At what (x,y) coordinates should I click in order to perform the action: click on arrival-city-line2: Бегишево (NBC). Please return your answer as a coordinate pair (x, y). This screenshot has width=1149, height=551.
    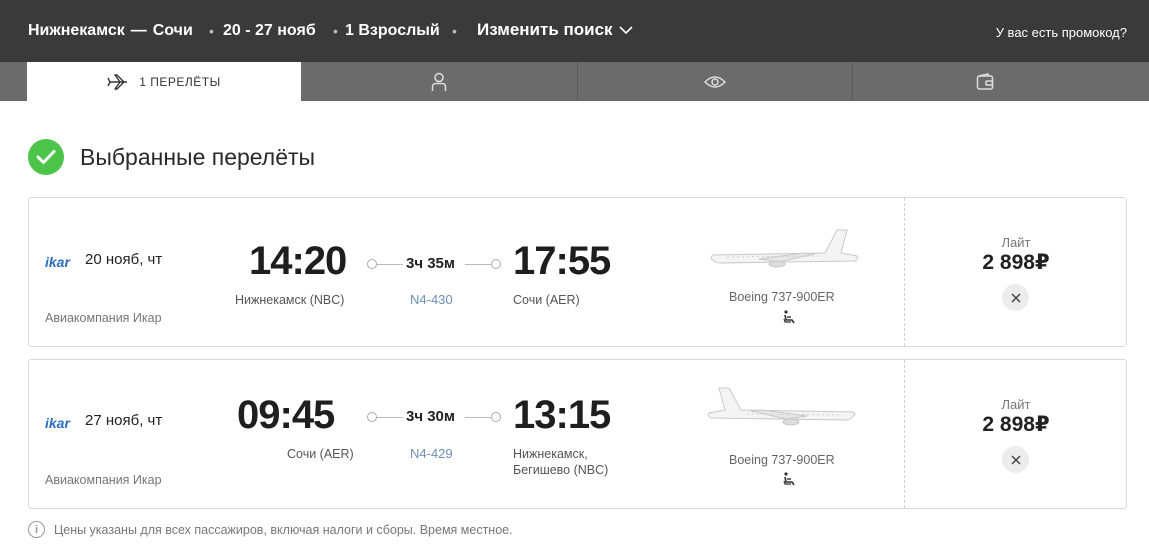
    Looking at the image, I should click on (561, 470).